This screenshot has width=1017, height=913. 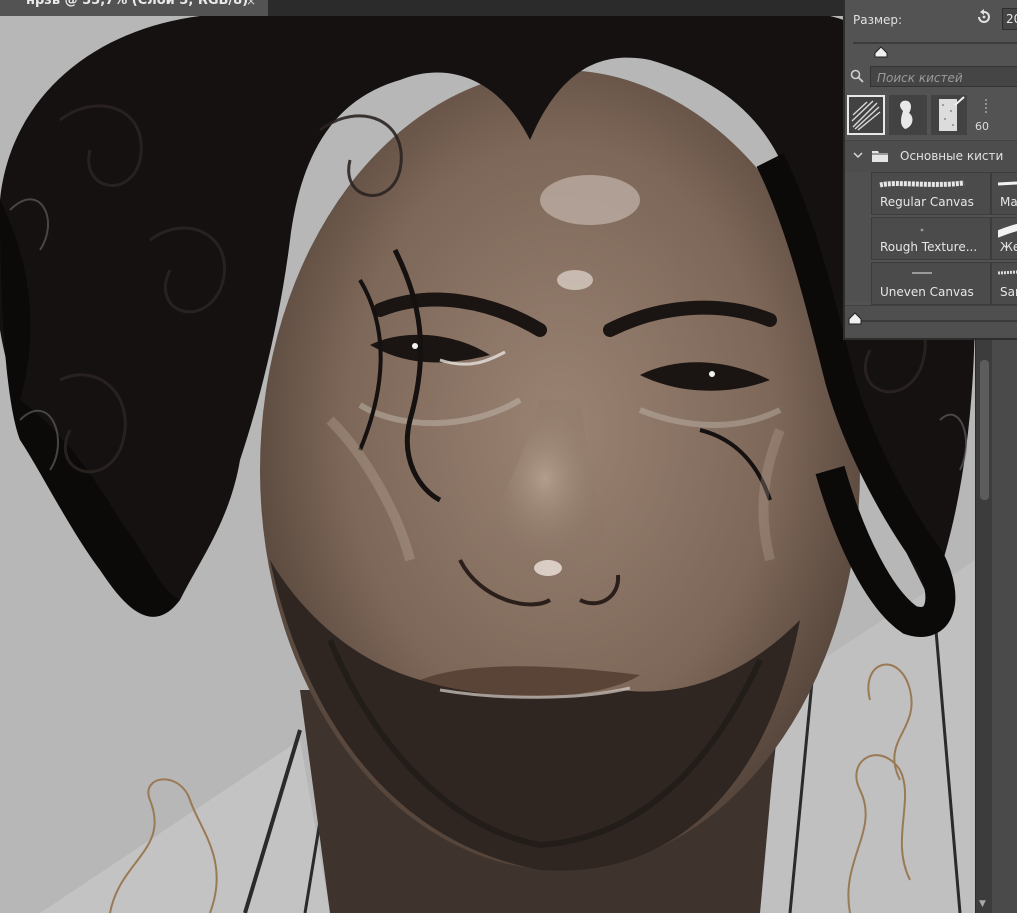 I want to click on brush-group-basic: Основные кисти, so click(x=931, y=156).